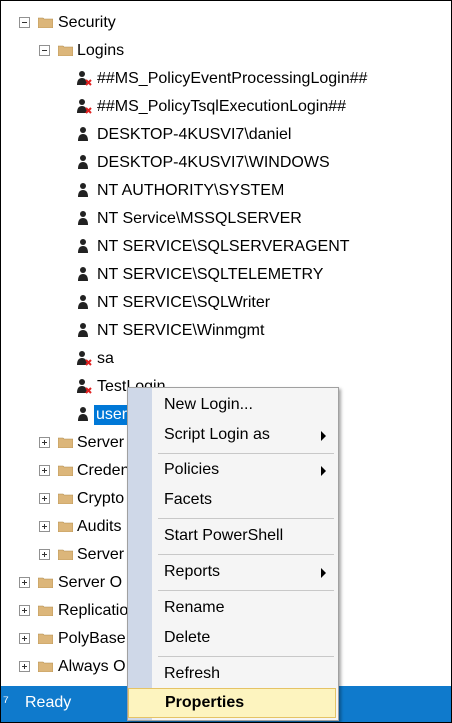  Describe the element at coordinates (93, 611) in the screenshot. I see `tree-node-folder: Replicatio` at that location.